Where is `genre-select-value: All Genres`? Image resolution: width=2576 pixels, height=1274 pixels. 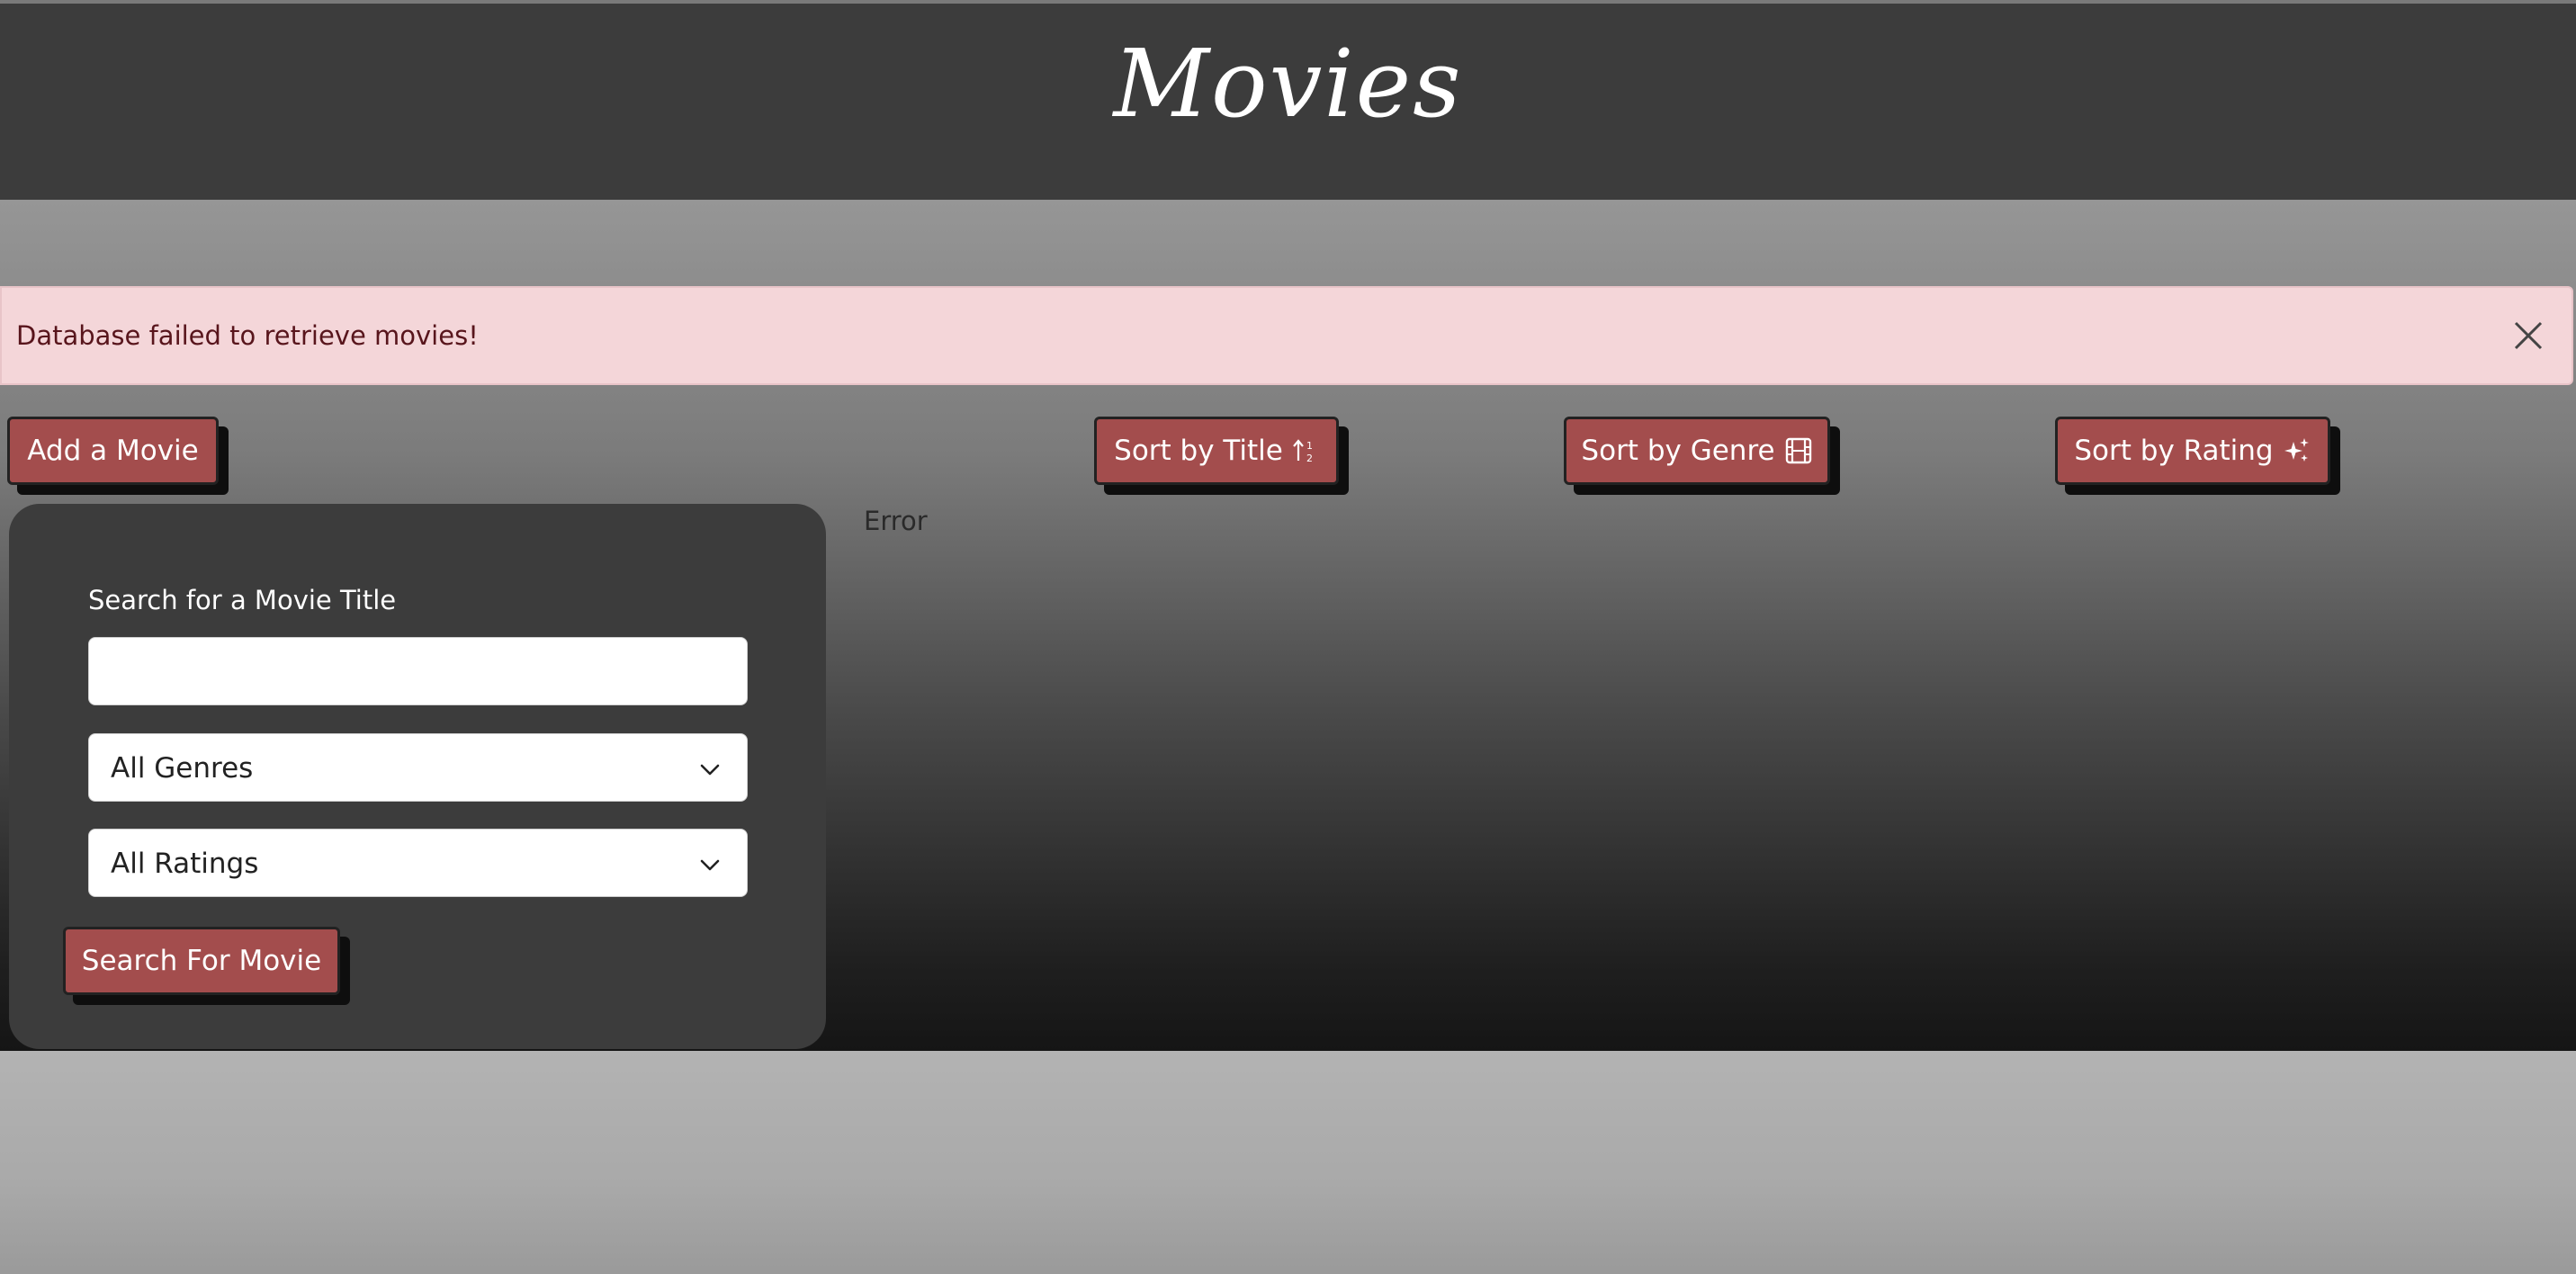
genre-select-value: All Genres is located at coordinates (183, 768).